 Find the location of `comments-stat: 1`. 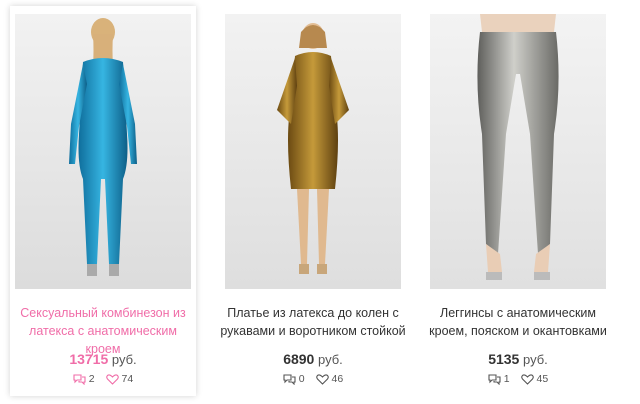

comments-stat: 1 is located at coordinates (499, 379).